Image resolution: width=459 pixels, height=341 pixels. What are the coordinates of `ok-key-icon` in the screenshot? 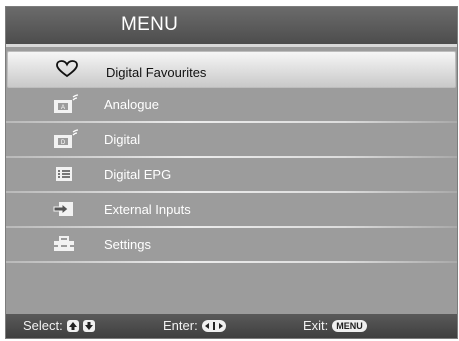 It's located at (213, 325).